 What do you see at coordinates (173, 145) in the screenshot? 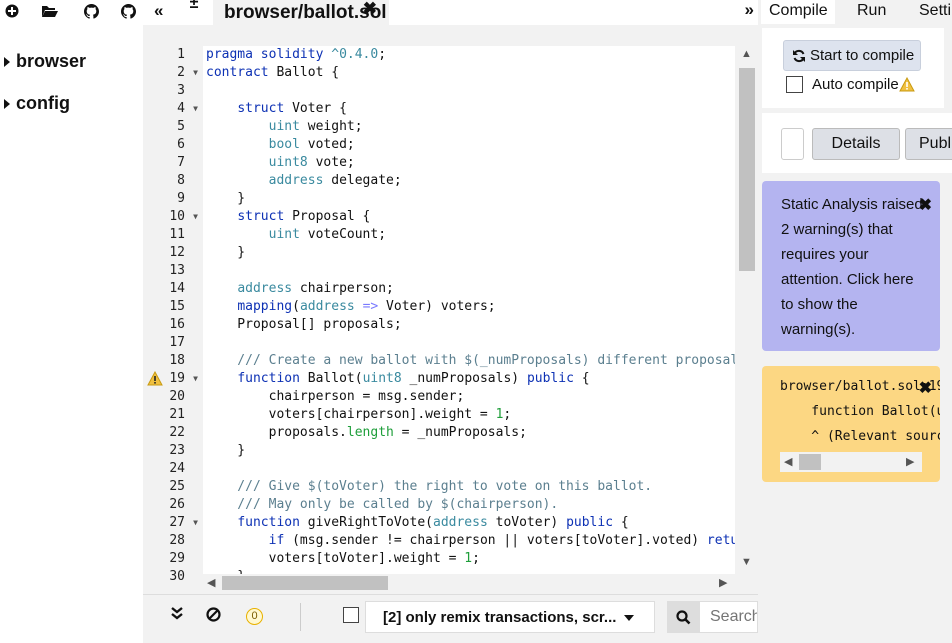
I see `line-number: 6` at bounding box center [173, 145].